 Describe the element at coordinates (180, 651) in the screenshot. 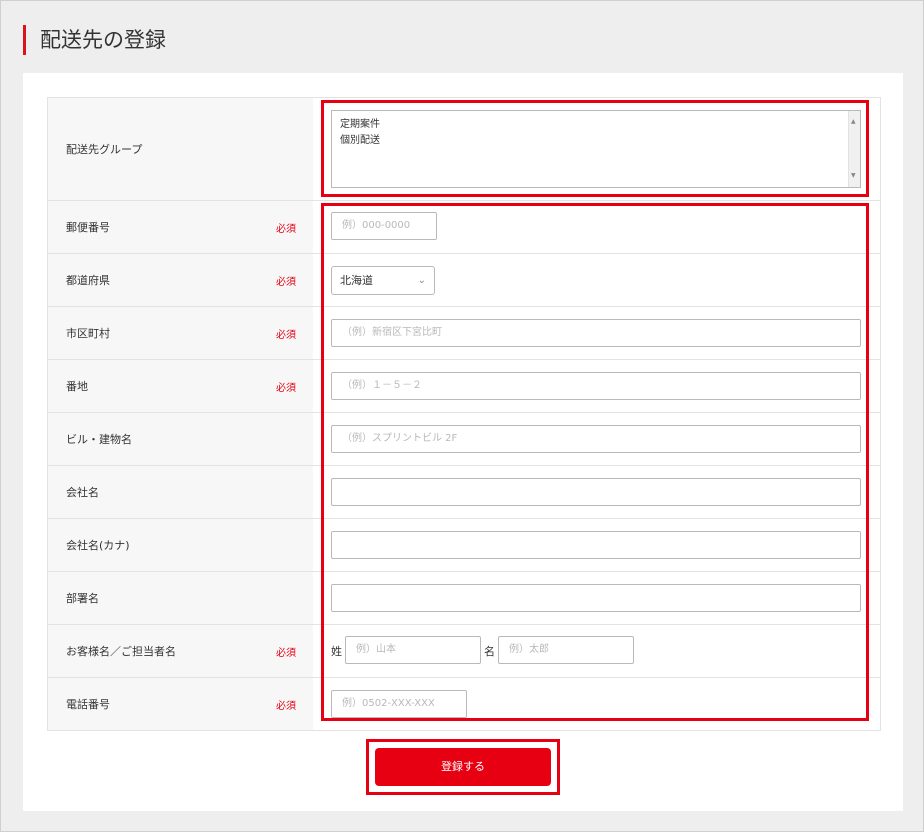

I see `field-label: お客様名／ご担当者名 必須` at that location.